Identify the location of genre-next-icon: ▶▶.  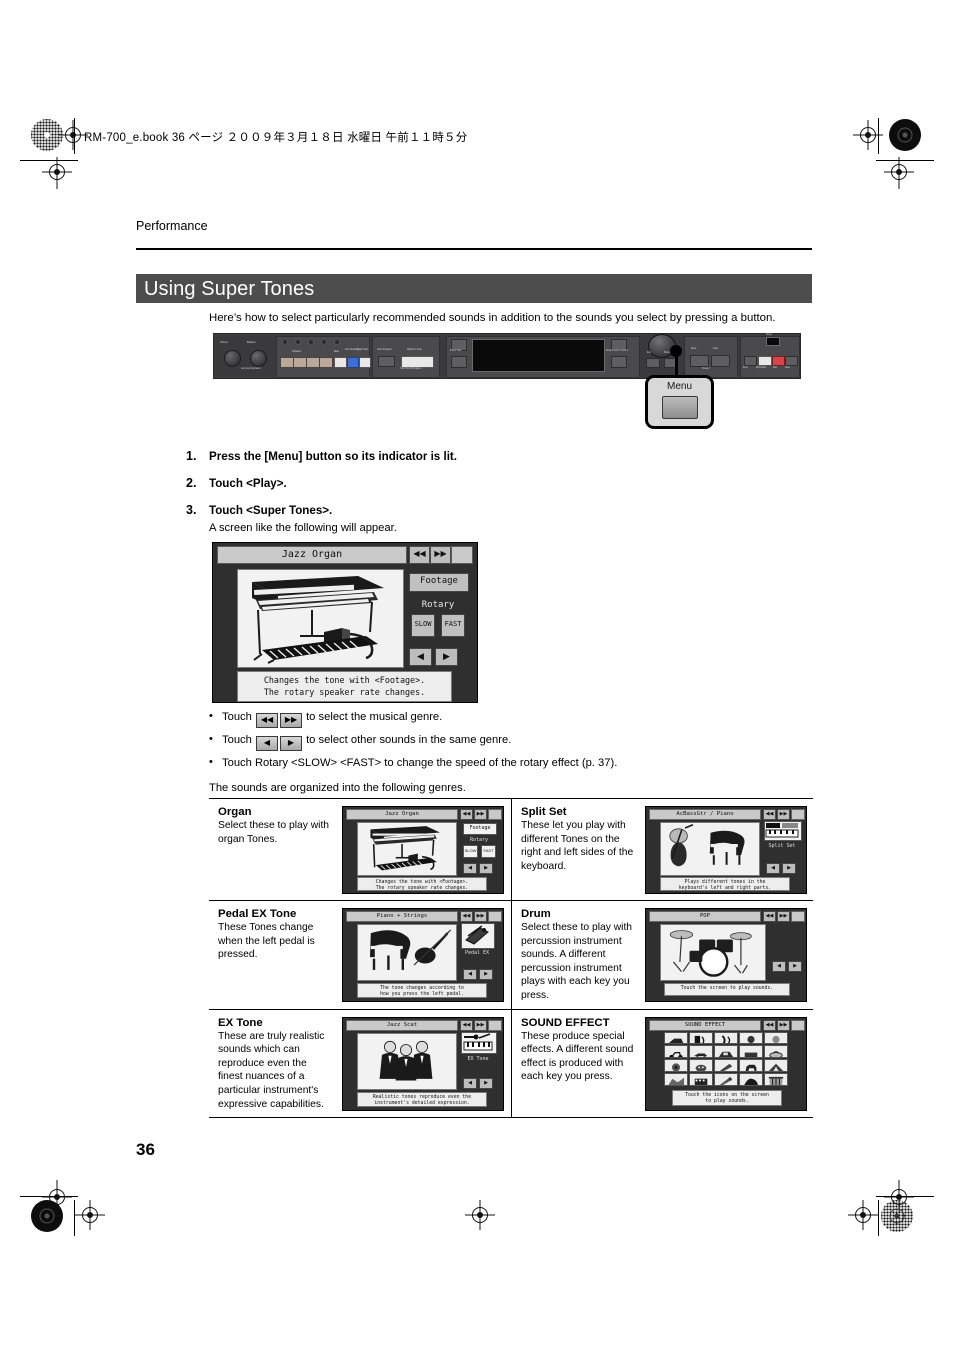
(440, 555).